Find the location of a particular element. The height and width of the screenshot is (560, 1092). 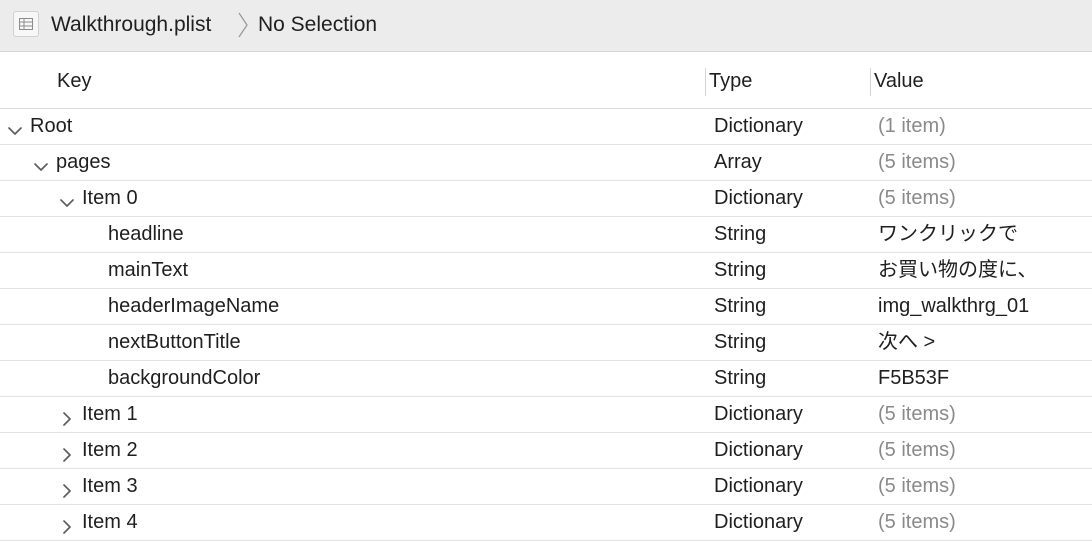

row-value: ワンクリックで is located at coordinates (983, 234).